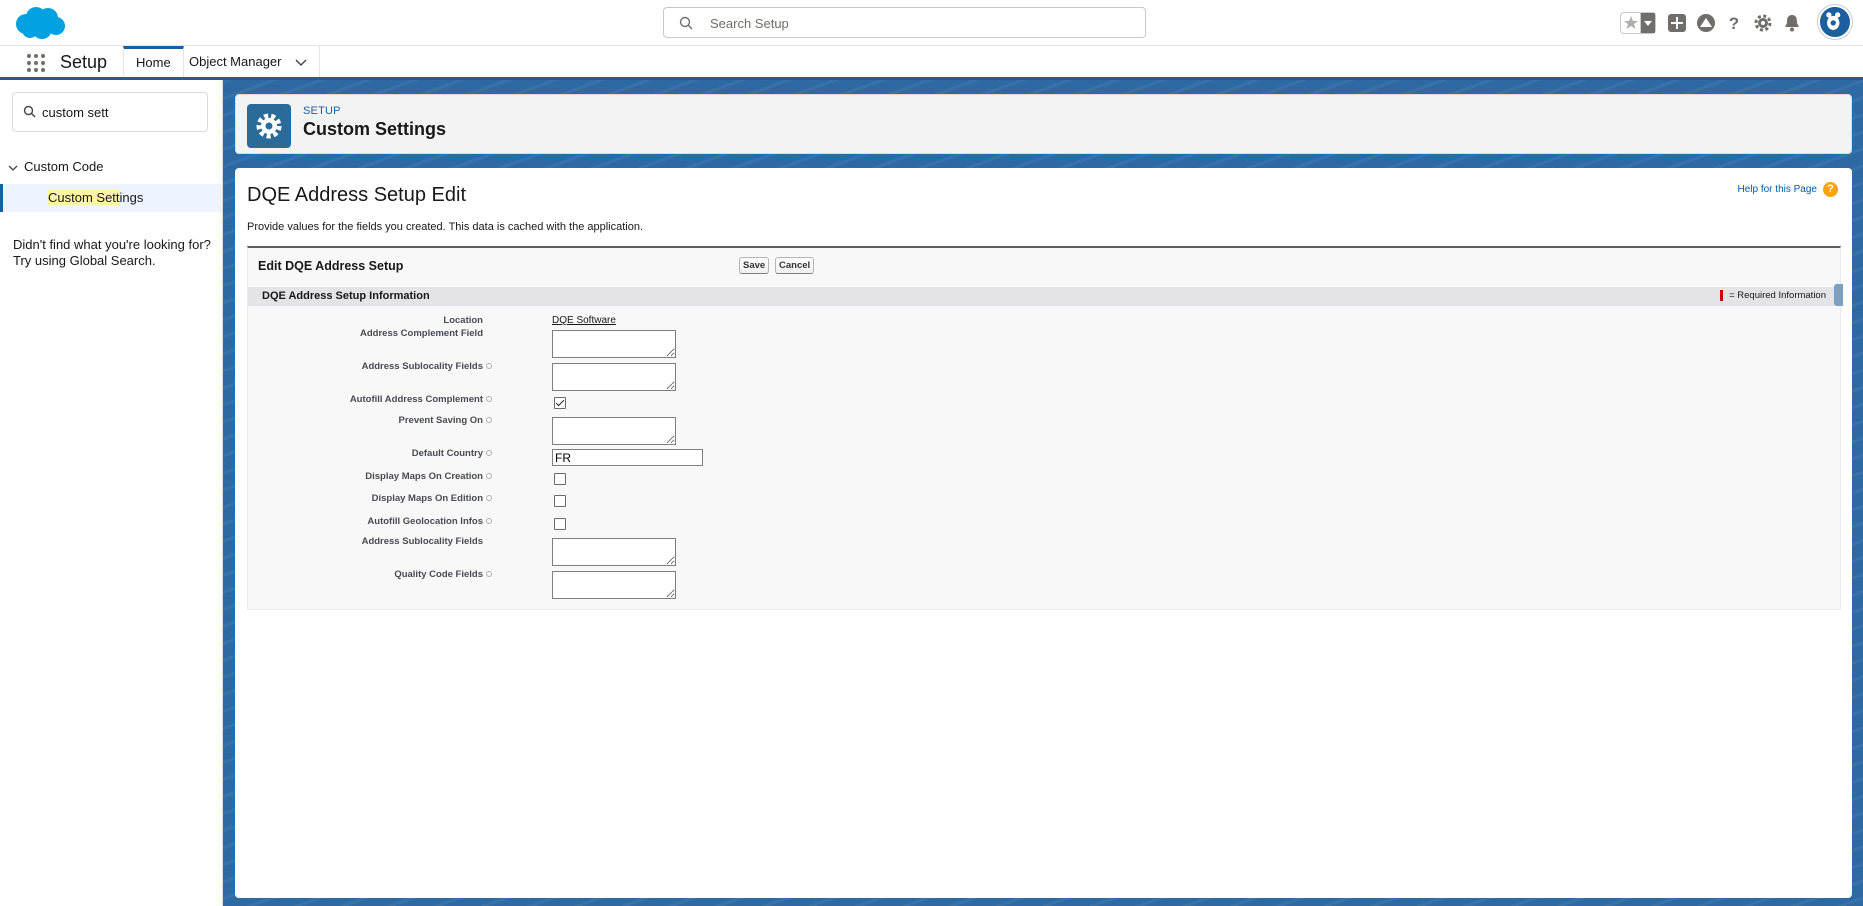 The width and height of the screenshot is (1863, 906). I want to click on section-title: DQE Address Setup Information, so click(346, 296).